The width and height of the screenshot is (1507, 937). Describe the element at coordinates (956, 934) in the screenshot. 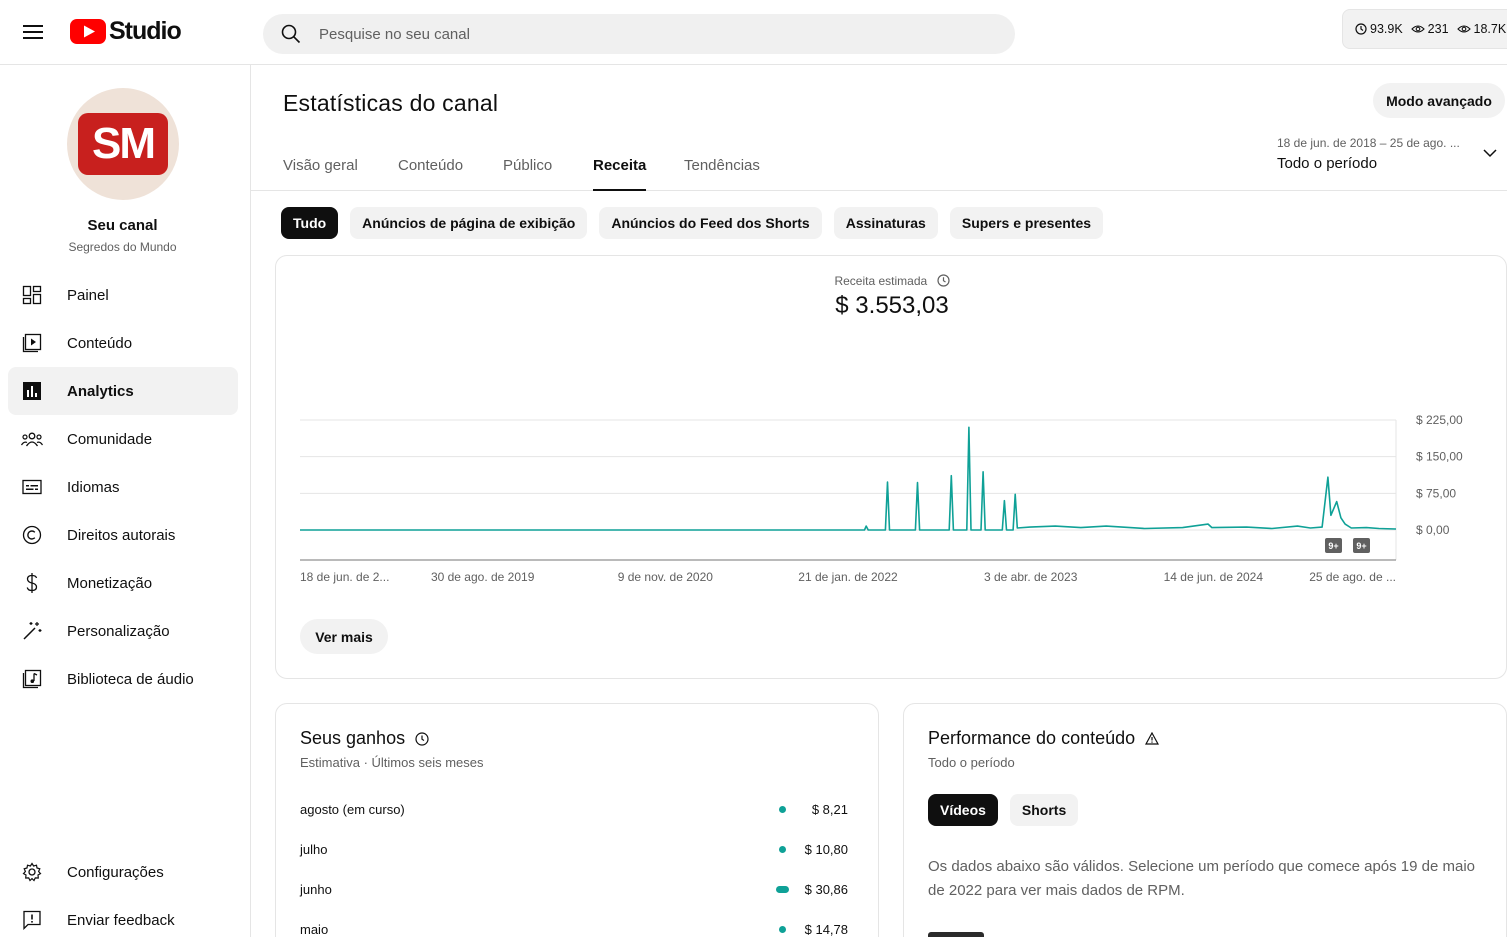

I see `video-thumbnail` at that location.